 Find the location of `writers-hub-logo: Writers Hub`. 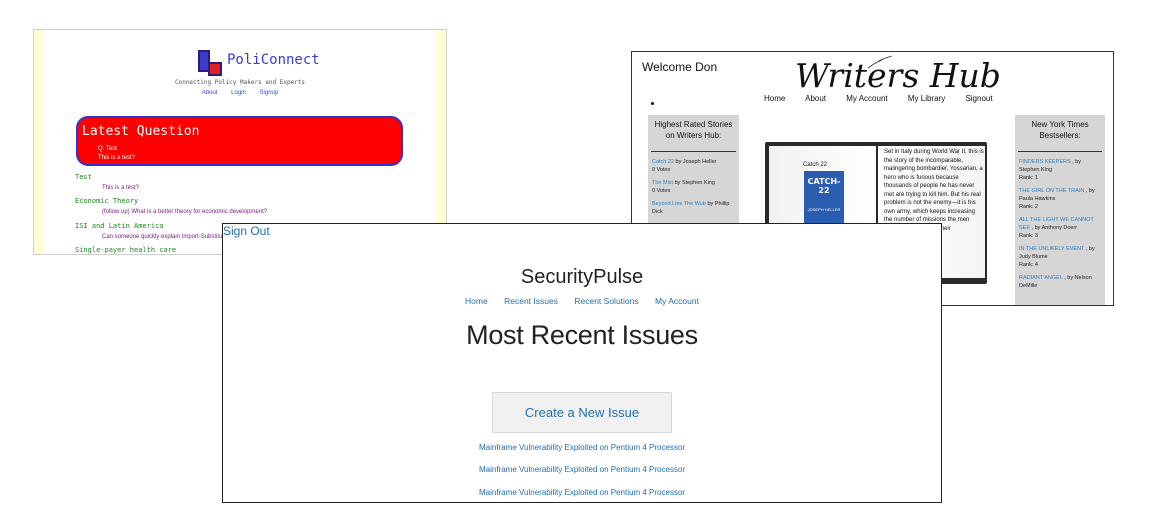

writers-hub-logo: Writers Hub is located at coordinates (898, 75).